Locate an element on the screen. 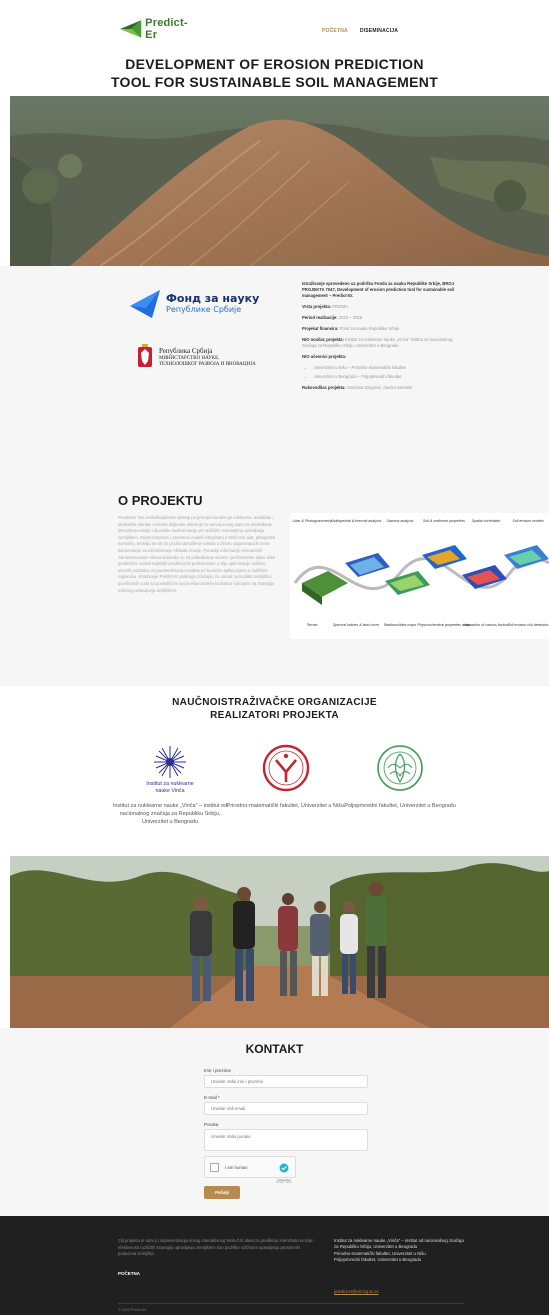 This screenshot has height=1315, width=549. hcaptcha-icon is located at coordinates (284, 1168).